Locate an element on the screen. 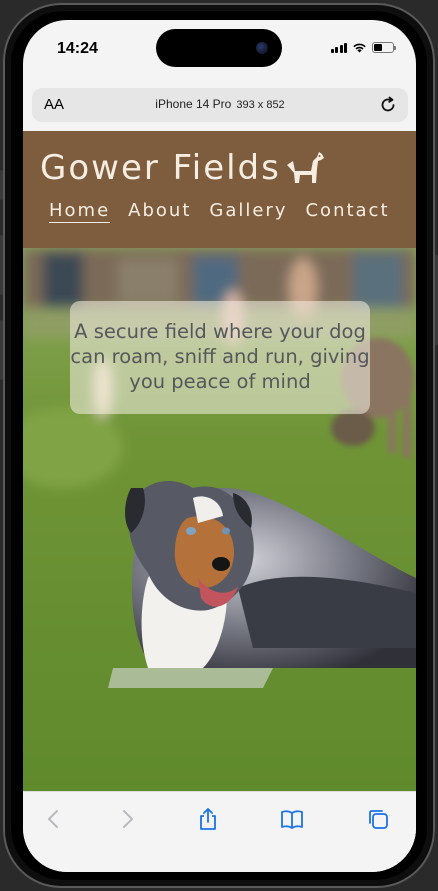  browser-toolbar is located at coordinates (219, 831).